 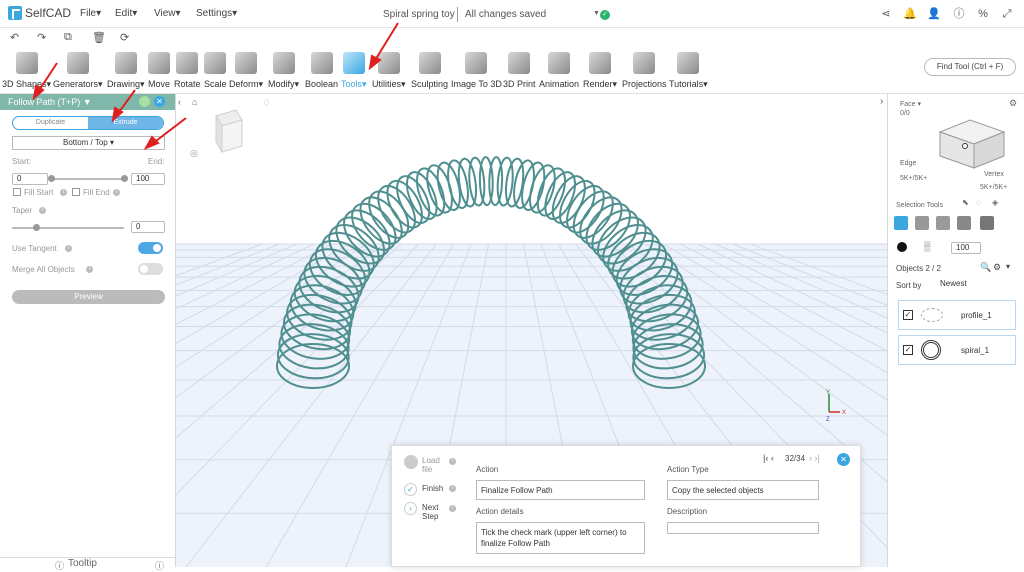 What do you see at coordinates (922, 223) in the screenshot?
I see `select-face-icon` at bounding box center [922, 223].